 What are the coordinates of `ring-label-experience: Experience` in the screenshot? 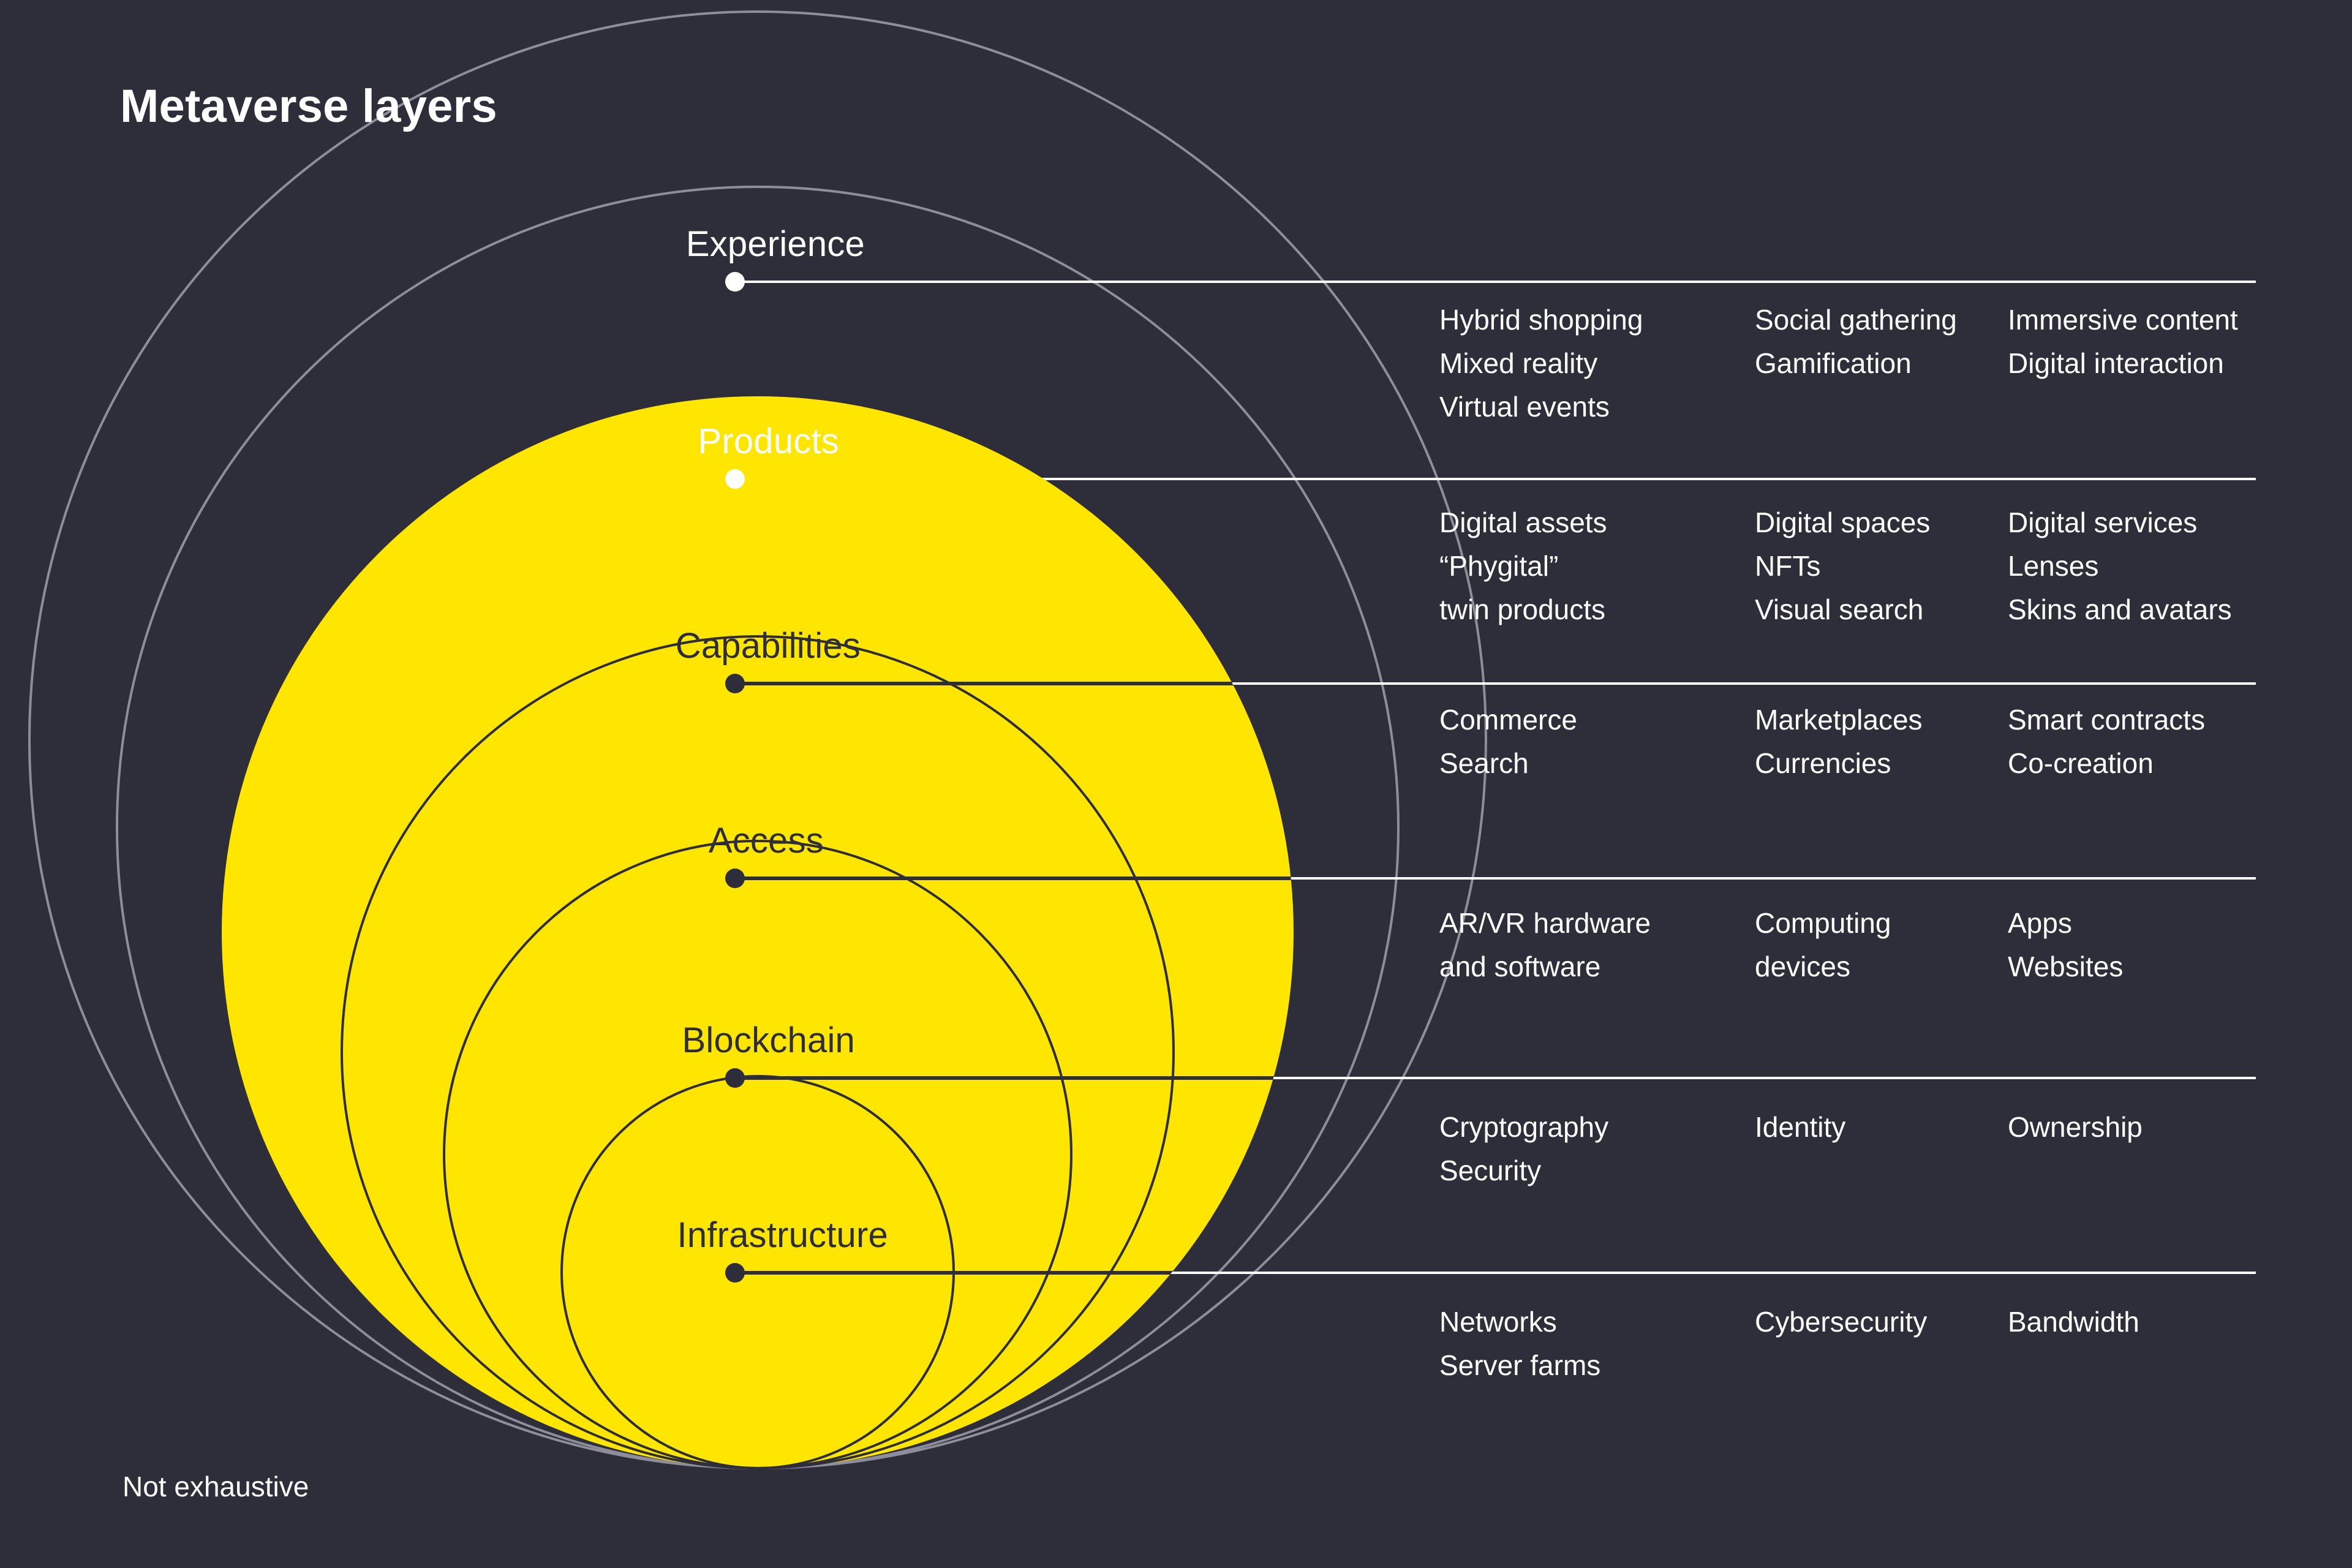 It's located at (775, 244).